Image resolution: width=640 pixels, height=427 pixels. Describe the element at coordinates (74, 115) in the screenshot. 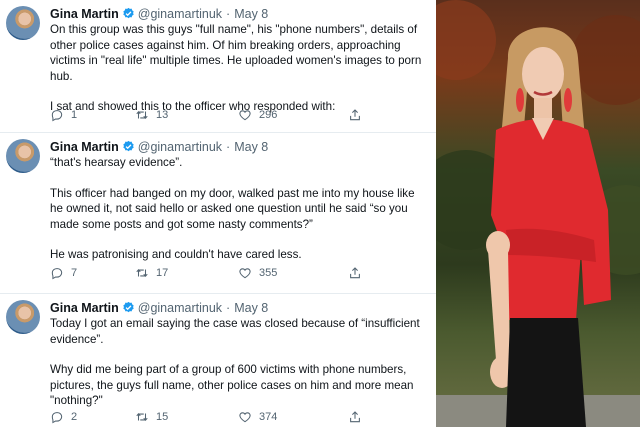

I see `reply-count: 1` at that location.